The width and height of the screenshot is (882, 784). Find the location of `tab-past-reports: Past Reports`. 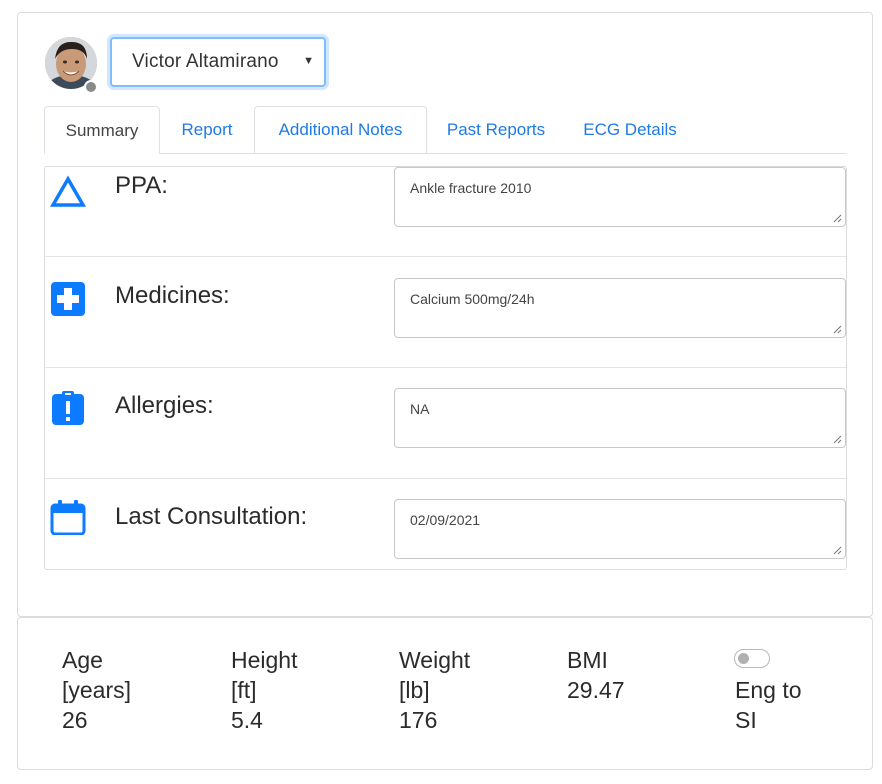

tab-past-reports: Past Reports is located at coordinates (496, 129).